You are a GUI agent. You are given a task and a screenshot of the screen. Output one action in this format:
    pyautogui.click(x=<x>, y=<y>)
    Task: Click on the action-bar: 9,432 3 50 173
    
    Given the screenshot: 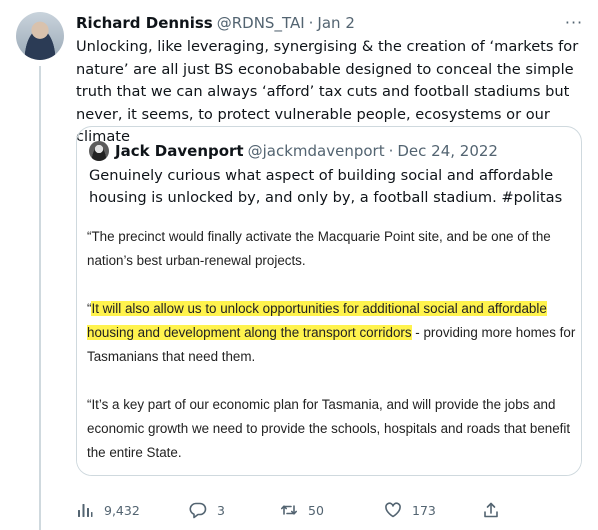 What is the action you would take?
    pyautogui.click(x=332, y=510)
    